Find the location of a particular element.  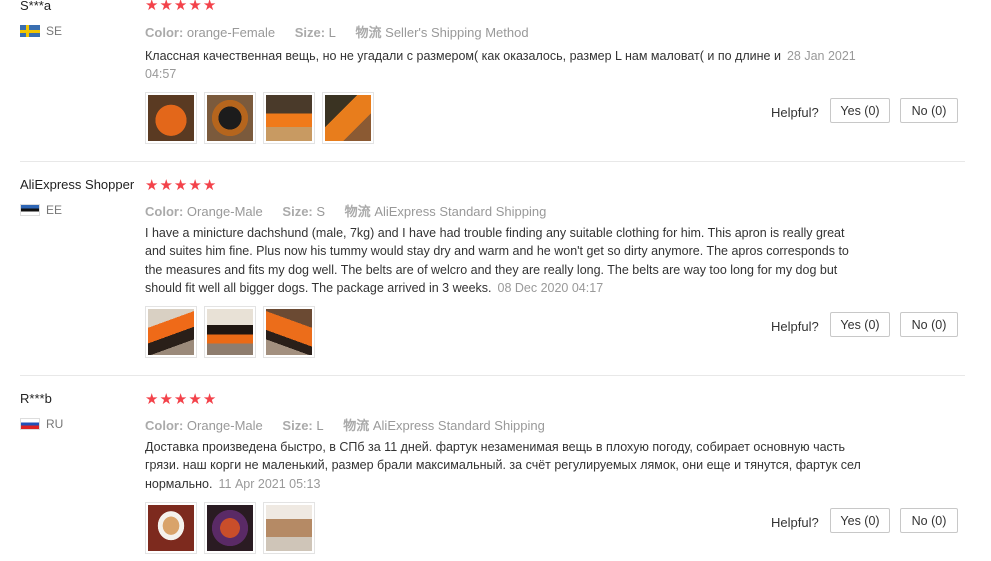

russia-flag-icon is located at coordinates (30, 424).